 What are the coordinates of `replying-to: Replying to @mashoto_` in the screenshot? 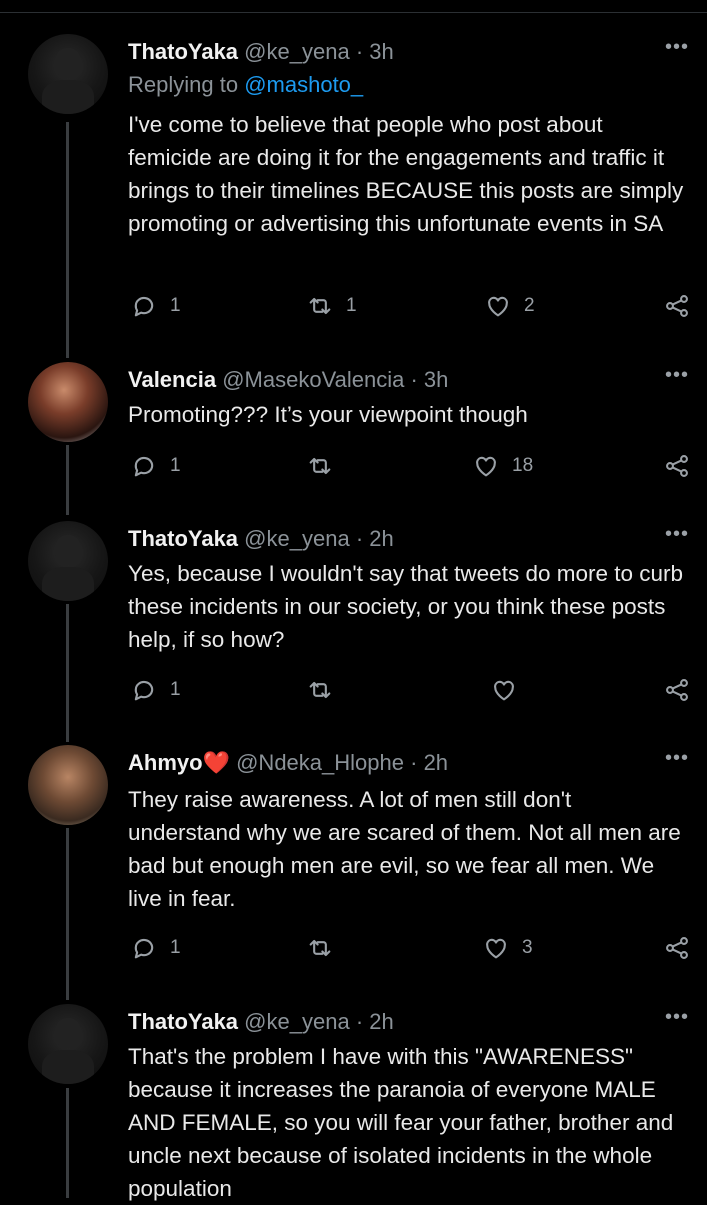 It's located at (245, 85).